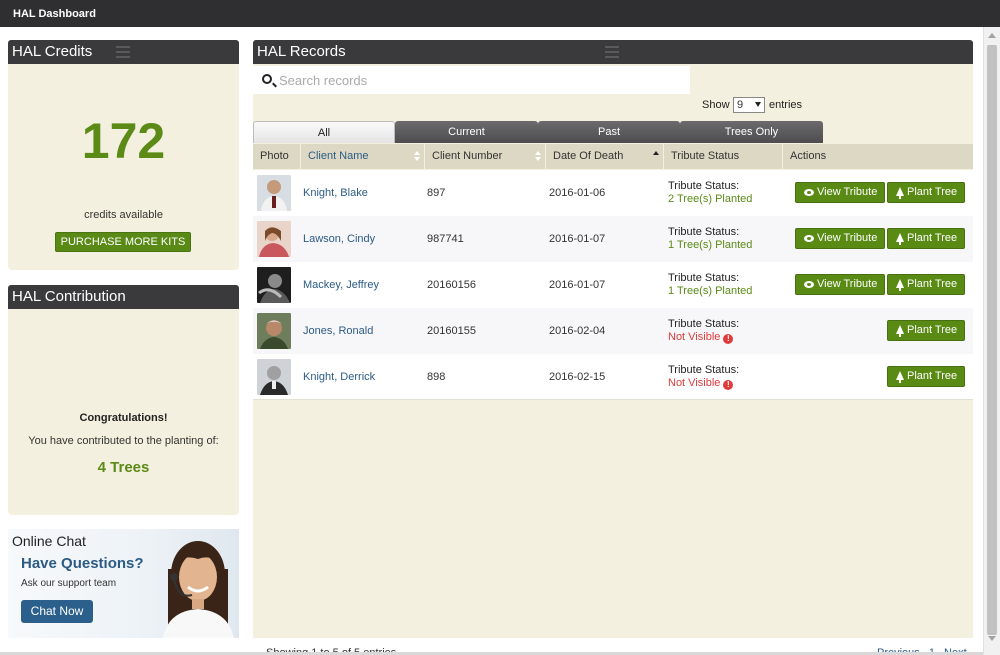  Describe the element at coordinates (123, 167) in the screenshot. I see `credits-body: 172 credits available PURCHASE MORE KITS` at that location.